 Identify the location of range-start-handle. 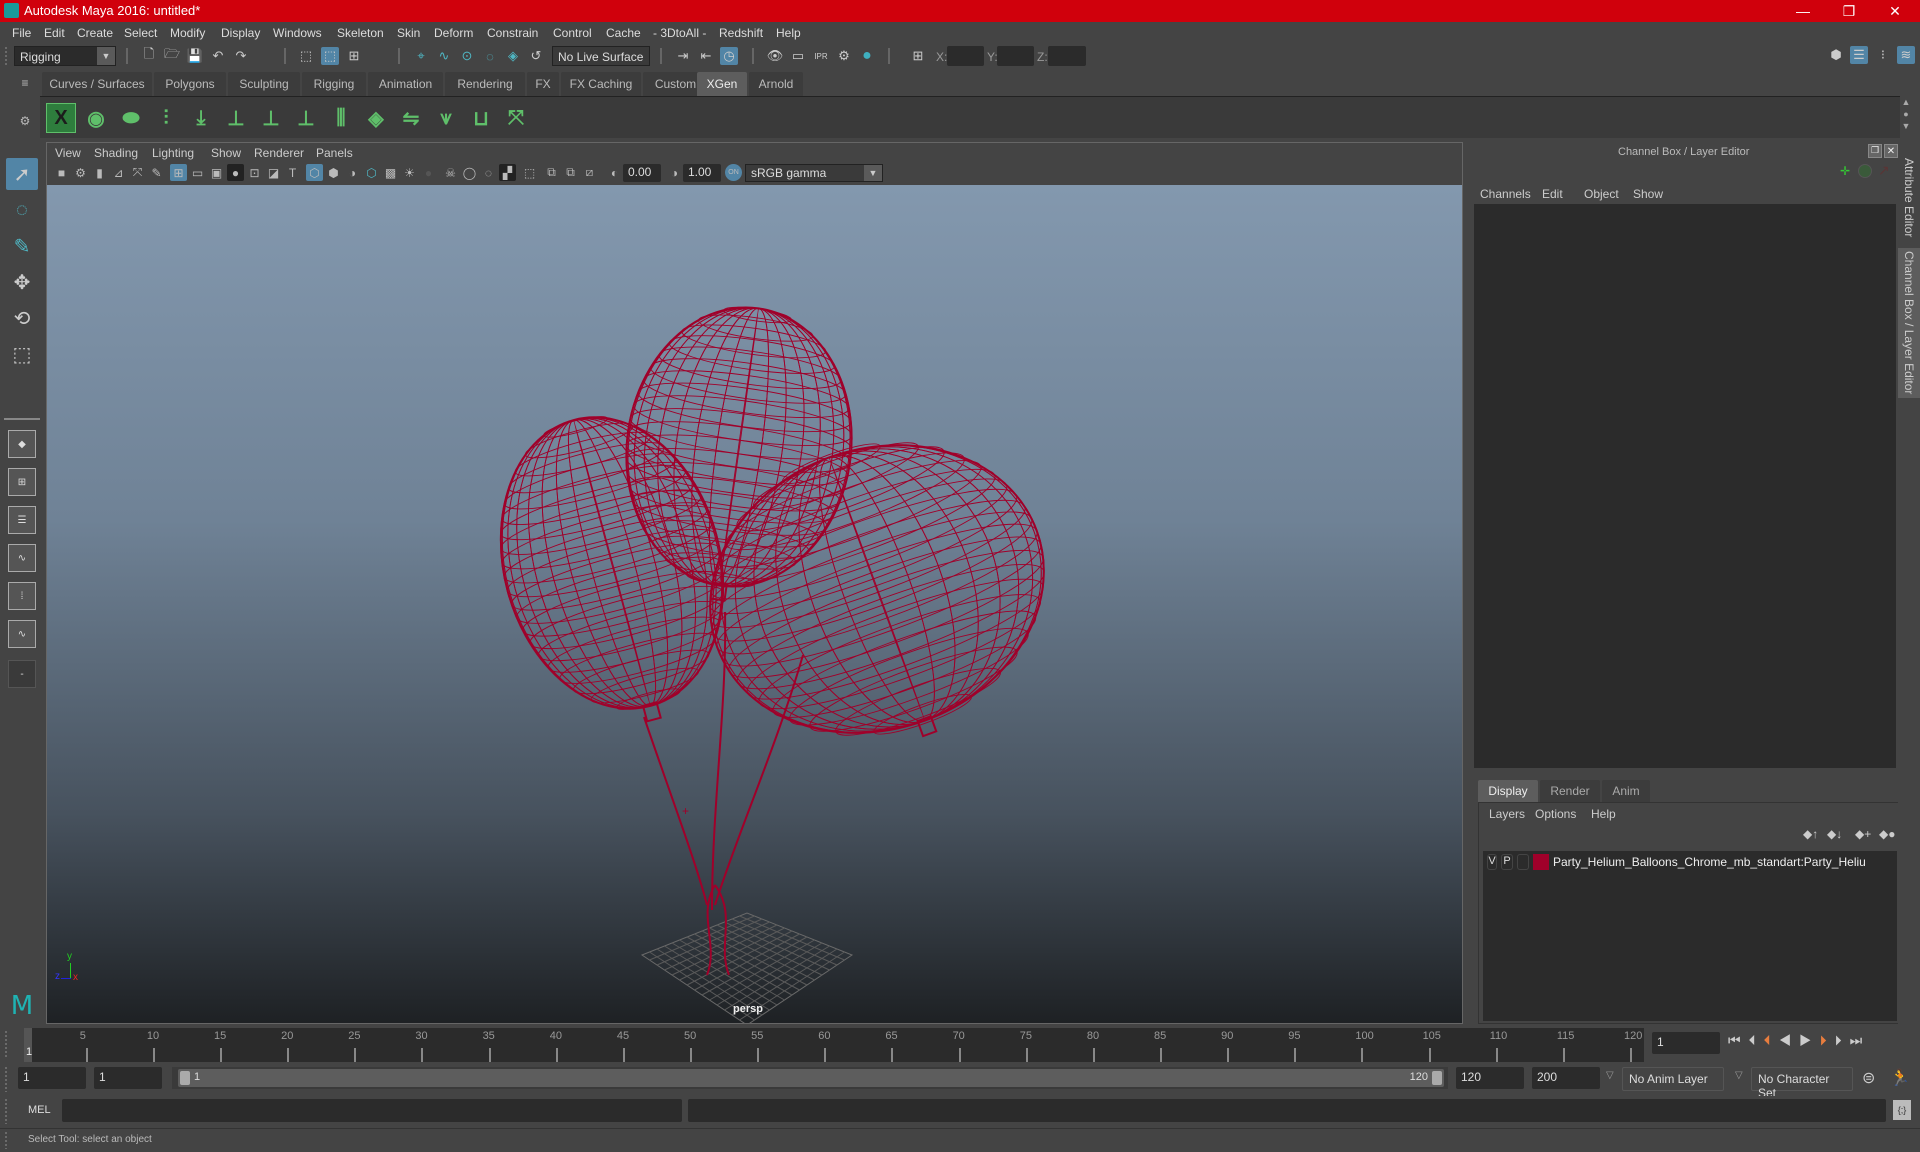
(185, 1078).